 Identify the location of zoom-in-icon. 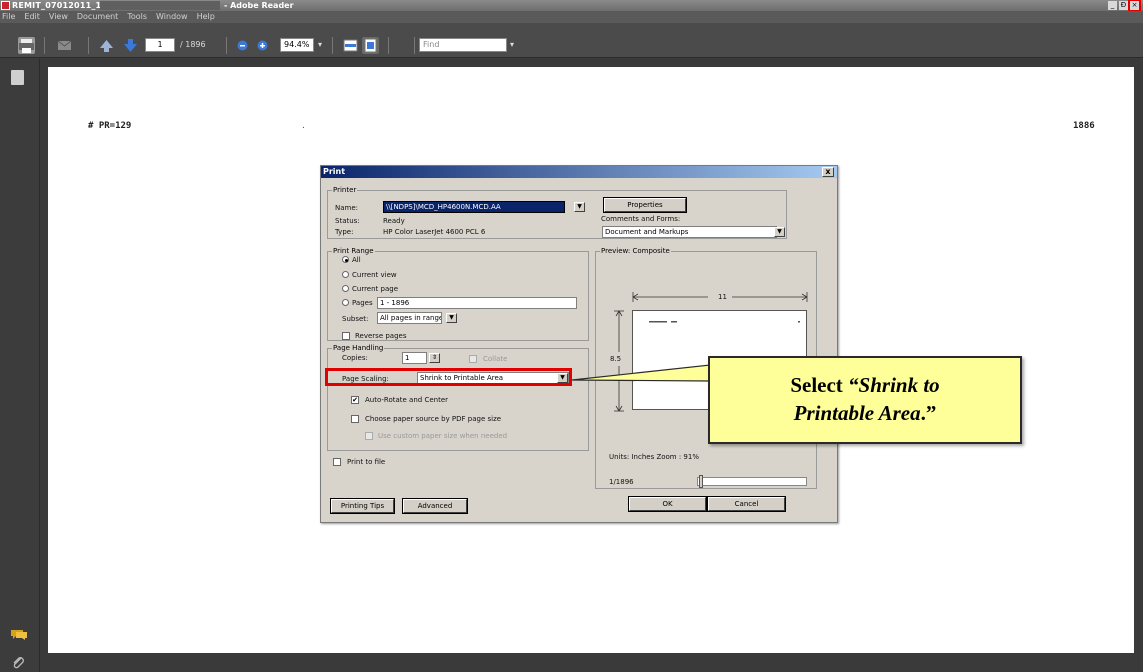
(262, 45).